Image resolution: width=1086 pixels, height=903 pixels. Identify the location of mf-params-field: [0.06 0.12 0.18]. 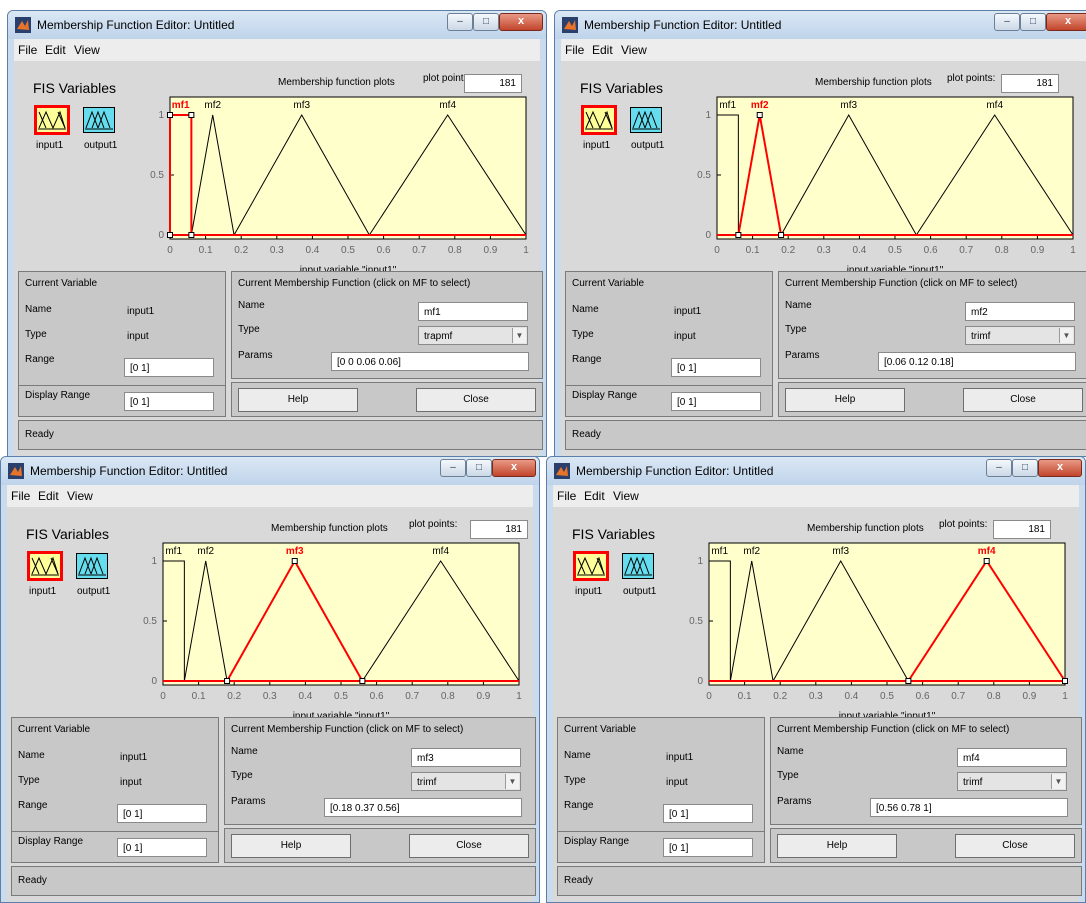
(977, 361).